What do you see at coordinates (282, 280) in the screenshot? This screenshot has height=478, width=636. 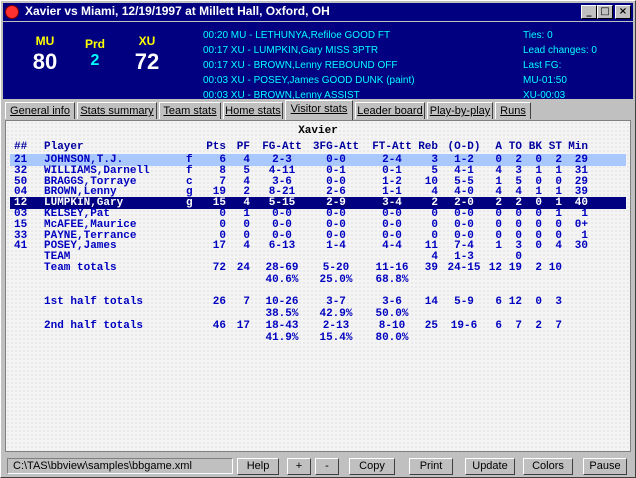 I see `cell-fg-pct: 40.6%` at bounding box center [282, 280].